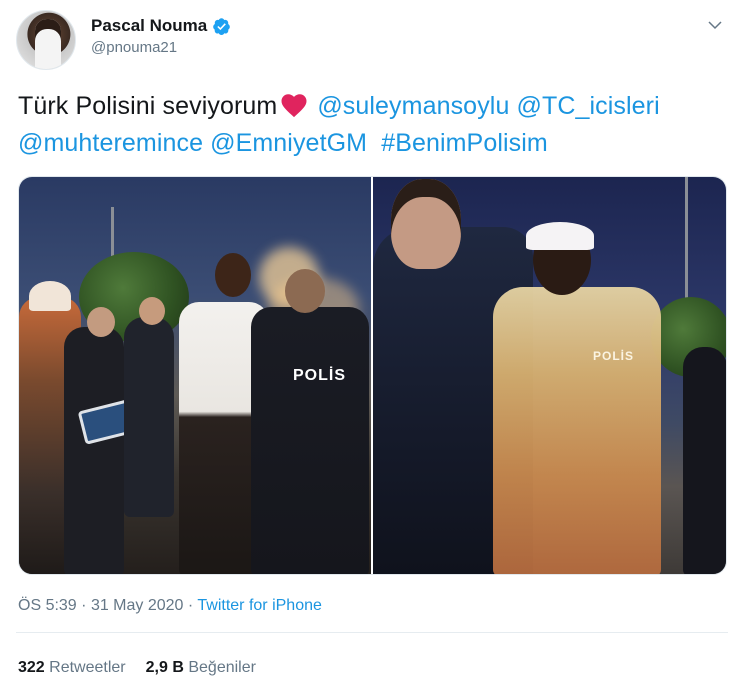 This screenshot has width=744, height=692. What do you see at coordinates (31, 667) in the screenshot?
I see `retweets-count: 322` at bounding box center [31, 667].